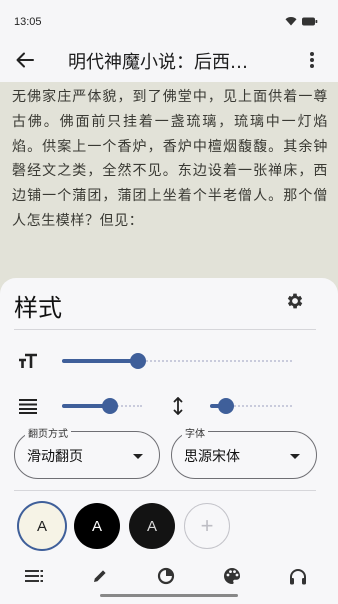  Describe the element at coordinates (169, 19) in the screenshot. I see `status-bar: 13:05` at that location.